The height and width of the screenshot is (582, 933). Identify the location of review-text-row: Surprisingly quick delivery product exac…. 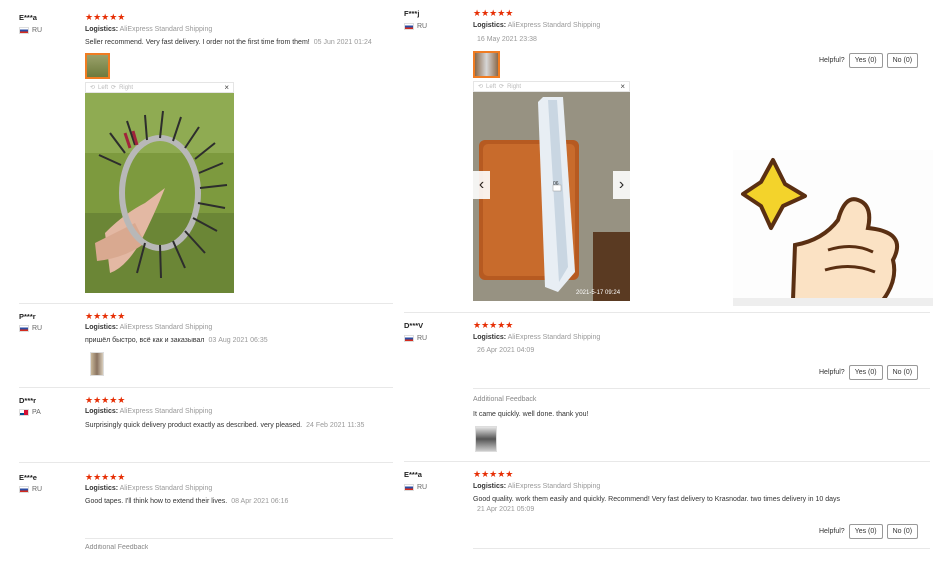
(224, 425).